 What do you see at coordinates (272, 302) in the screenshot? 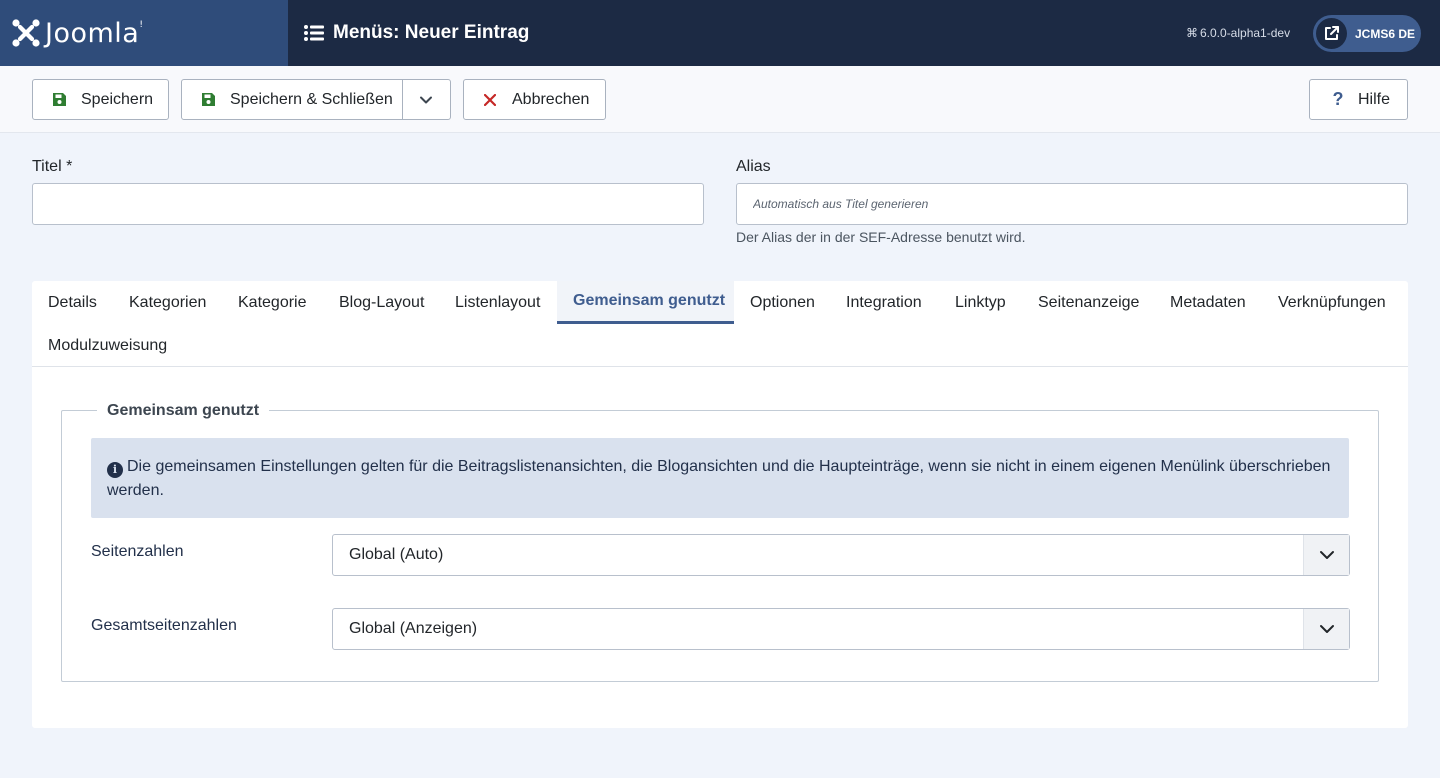
I see `tab-kategorie: Kategorie` at bounding box center [272, 302].